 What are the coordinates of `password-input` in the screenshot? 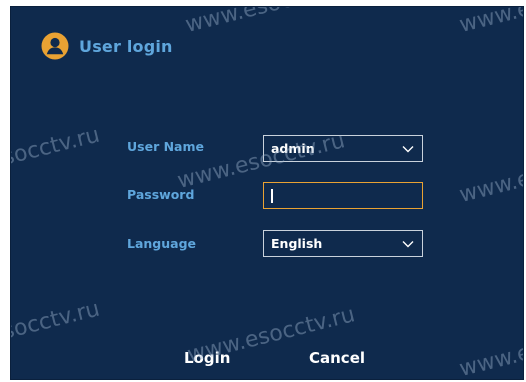 It's located at (343, 195).